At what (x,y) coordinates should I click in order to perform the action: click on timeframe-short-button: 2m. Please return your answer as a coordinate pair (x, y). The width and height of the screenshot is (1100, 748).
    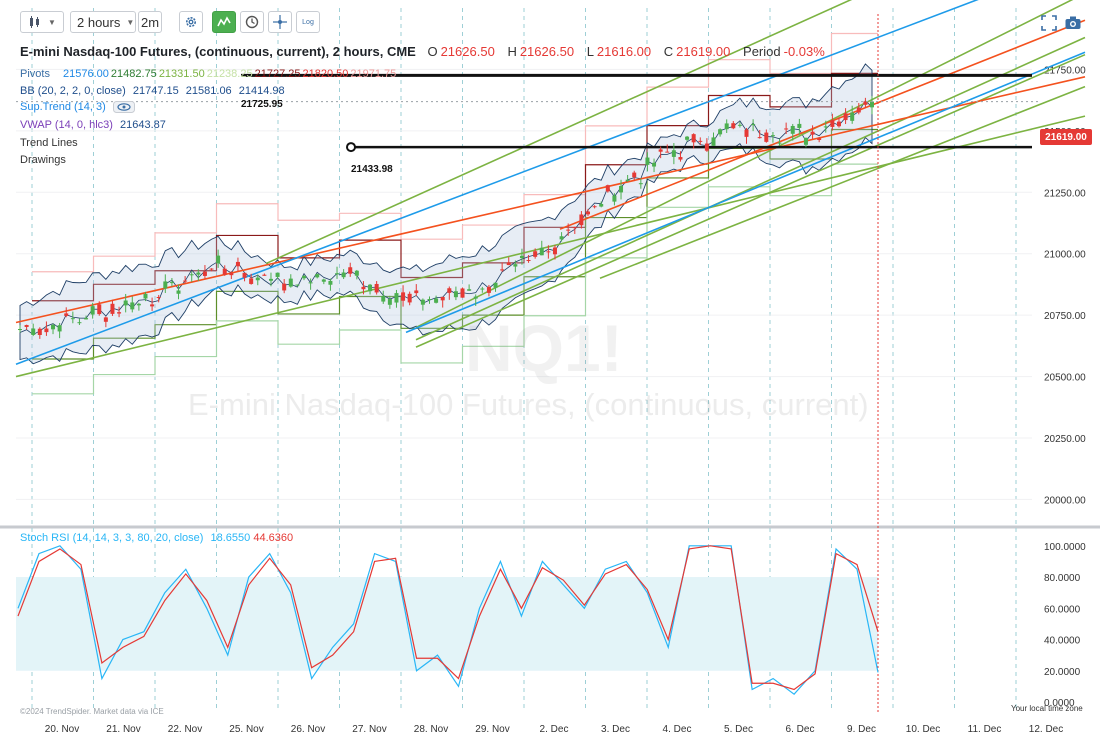
    Looking at the image, I should click on (150, 22).